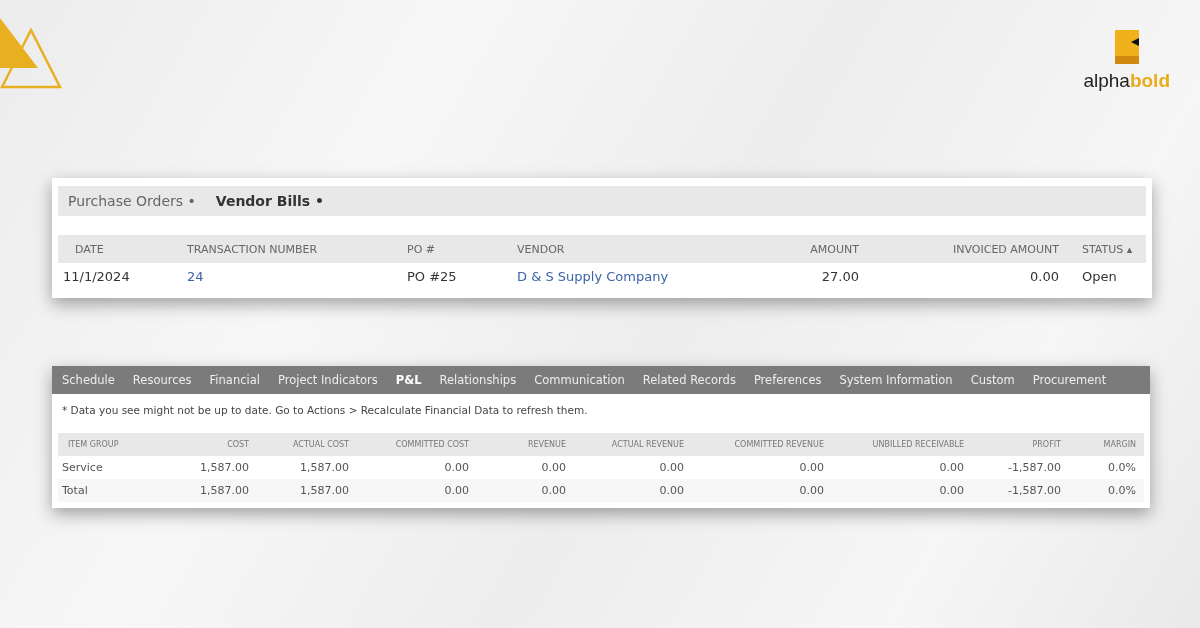 The width and height of the screenshot is (1200, 628). What do you see at coordinates (234, 380) in the screenshot?
I see `tab: Financial` at bounding box center [234, 380].